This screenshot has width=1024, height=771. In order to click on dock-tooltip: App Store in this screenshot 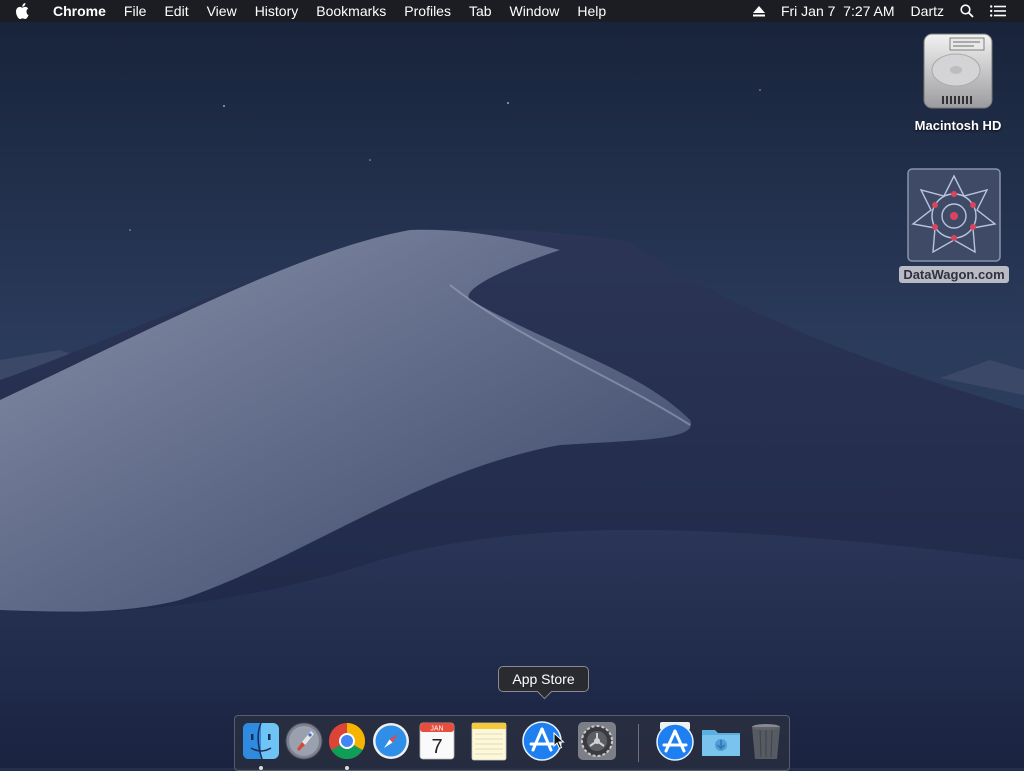, I will do `click(543, 679)`.